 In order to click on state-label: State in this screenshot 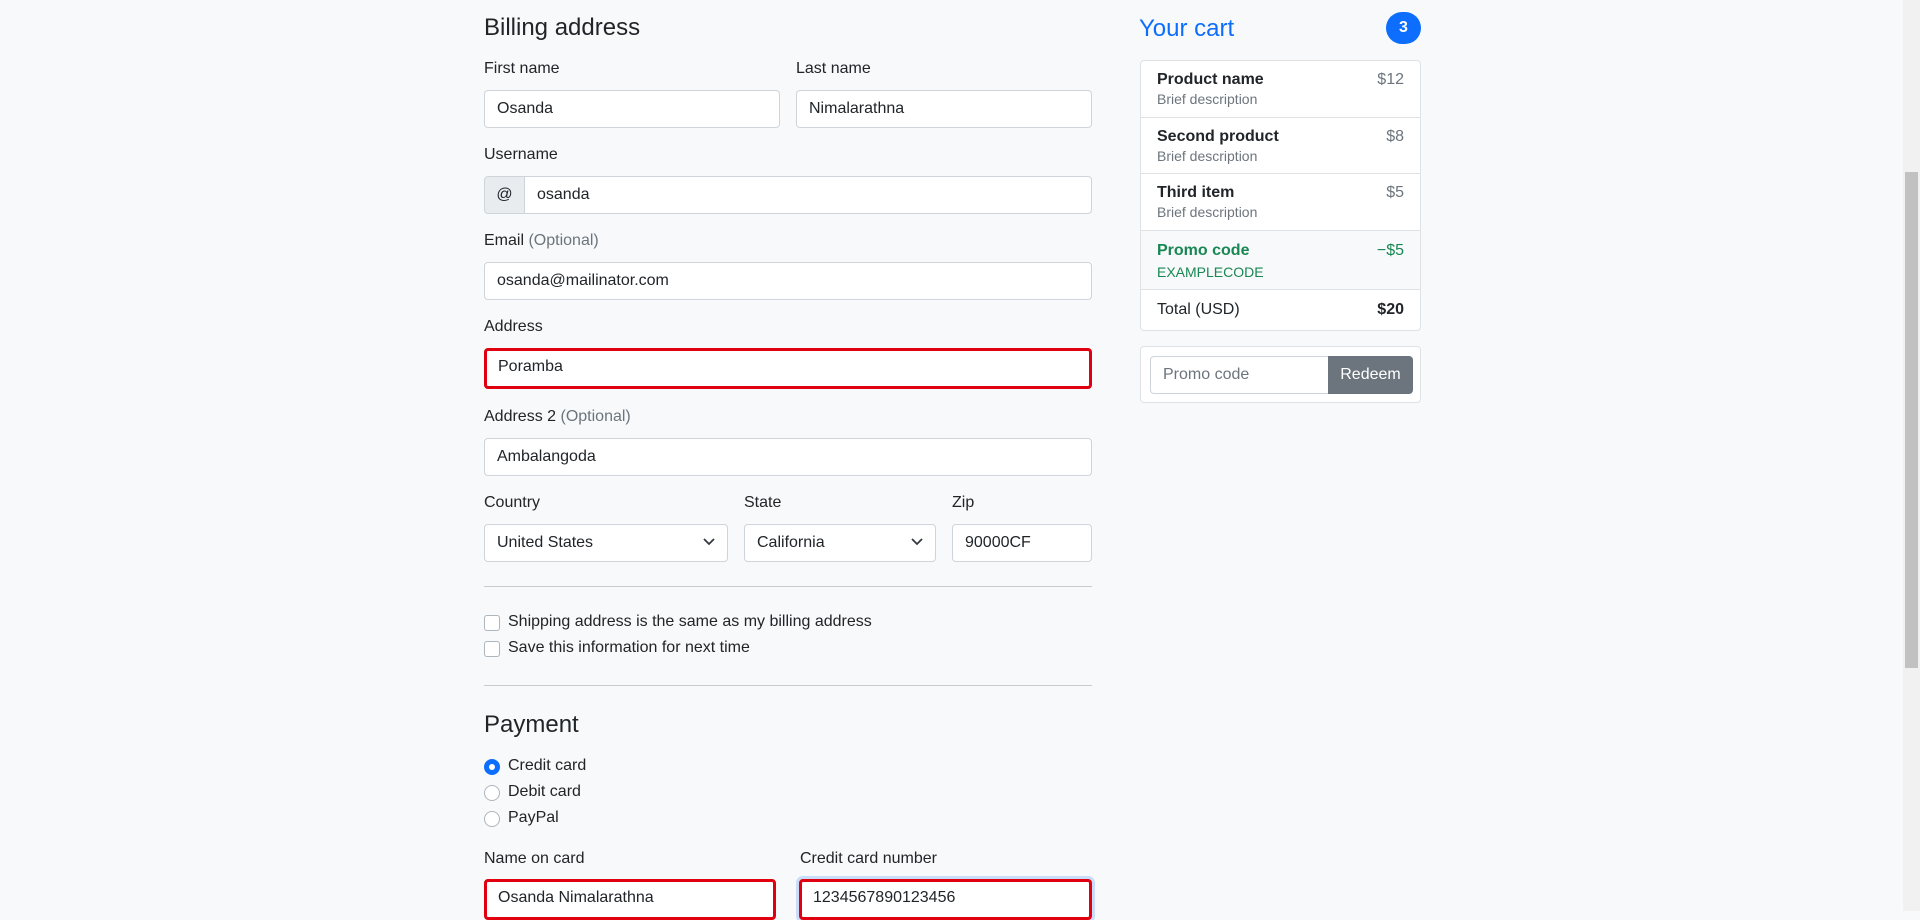, I will do `click(763, 502)`.